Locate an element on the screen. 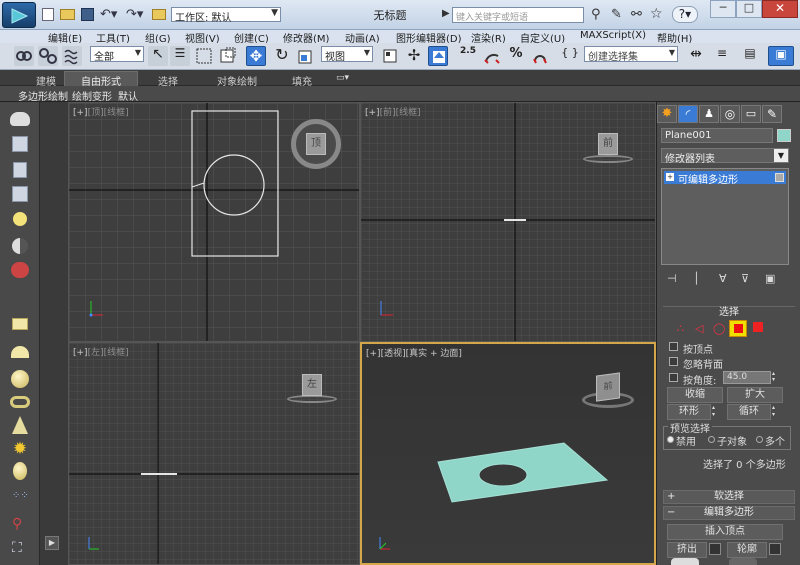  selection-rollout-header: 选择 is located at coordinates (729, 313).